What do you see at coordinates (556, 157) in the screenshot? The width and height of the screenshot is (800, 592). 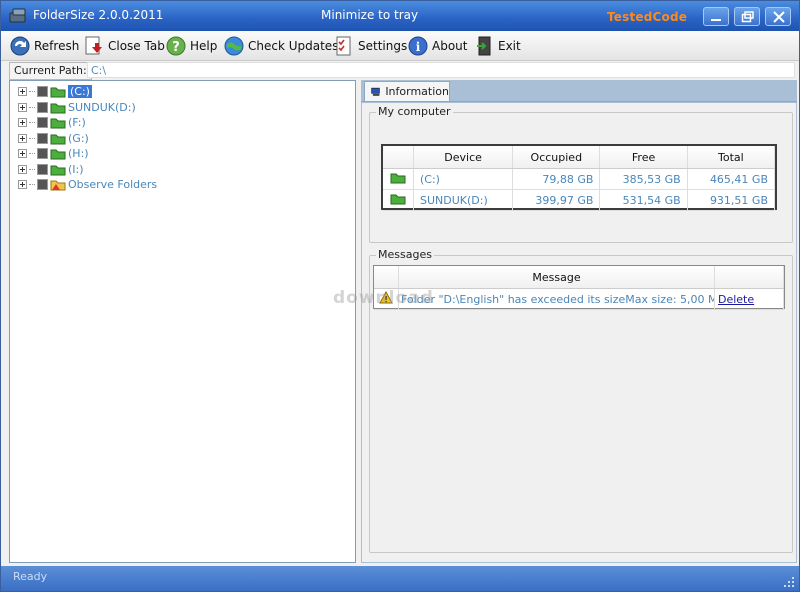 I see `occupied-column-header: Occupied` at bounding box center [556, 157].